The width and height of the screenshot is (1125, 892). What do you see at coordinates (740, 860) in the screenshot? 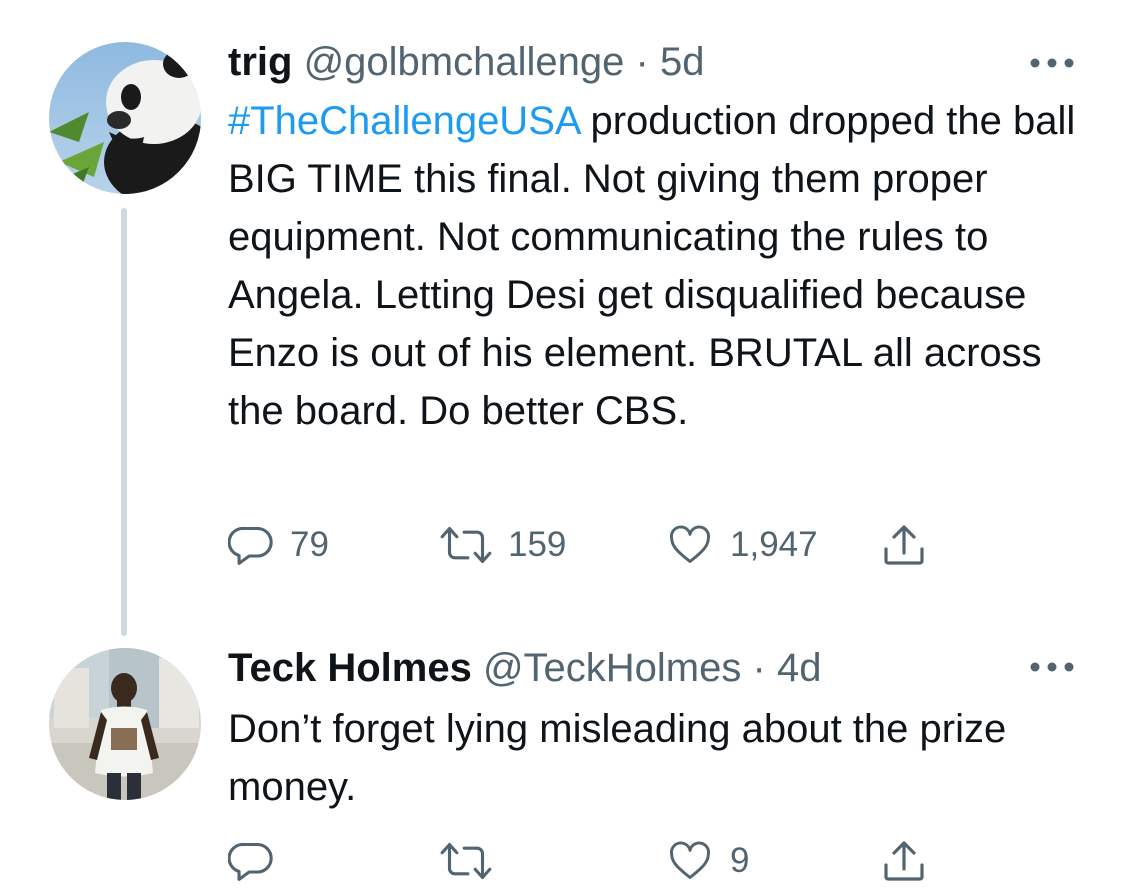
I see `like-count: 9` at bounding box center [740, 860].